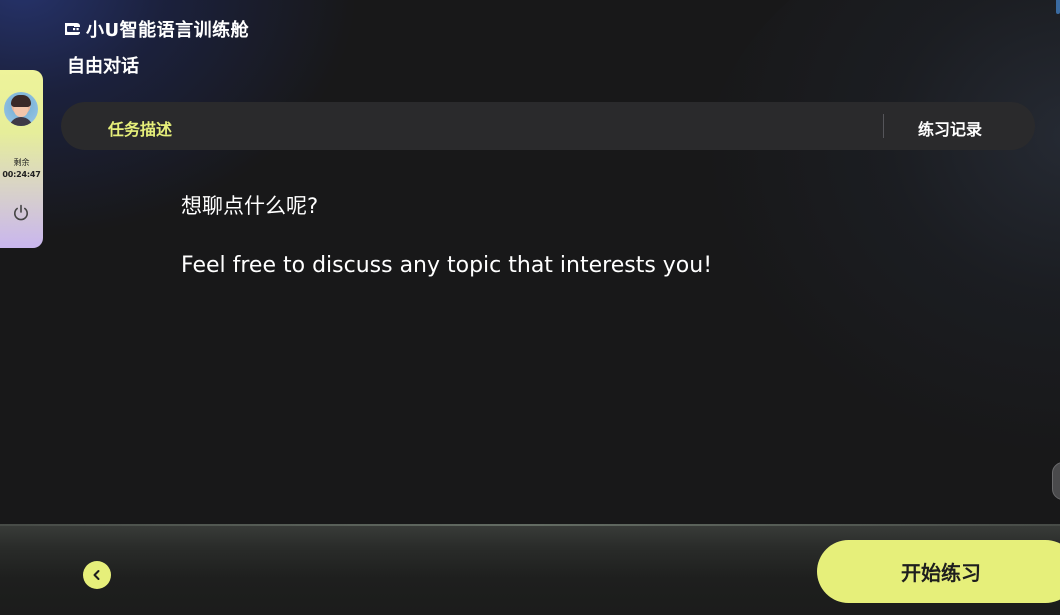 The image size is (1060, 615). Describe the element at coordinates (21, 174) in the screenshot. I see `remaining-time-value: 00:24:47` at that location.